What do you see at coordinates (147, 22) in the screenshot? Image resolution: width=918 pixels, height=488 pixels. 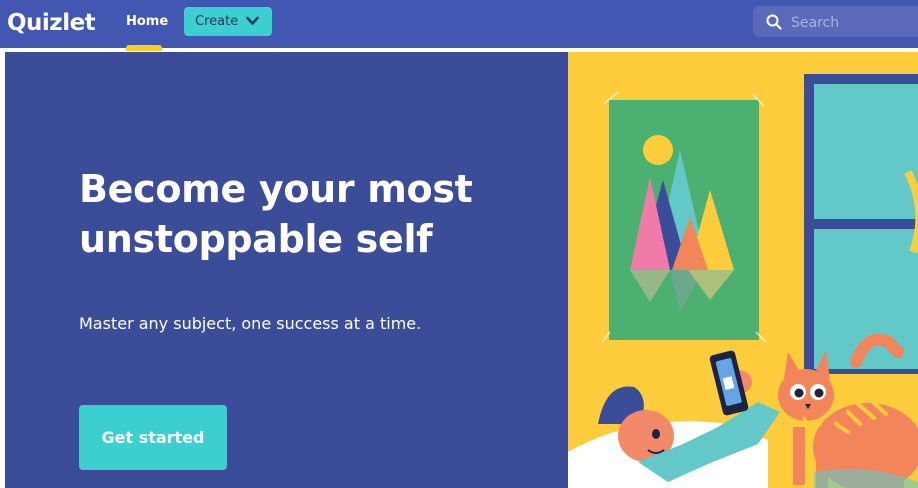 I see `nav-home-link: Home` at bounding box center [147, 22].